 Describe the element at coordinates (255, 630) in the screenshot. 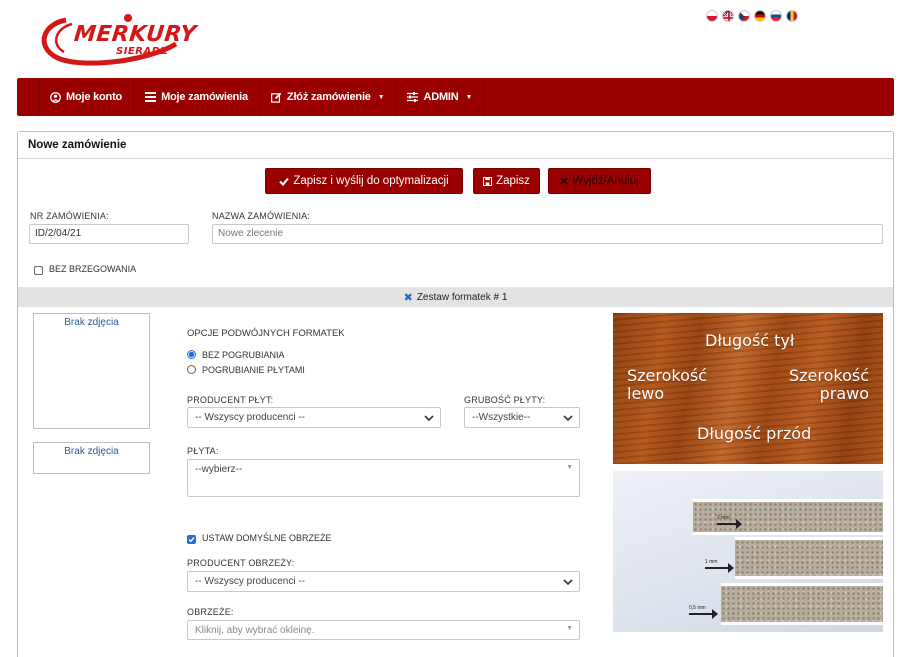

I see `edge-placeholder: Kliknij, aby wybrać okleinę.` at that location.